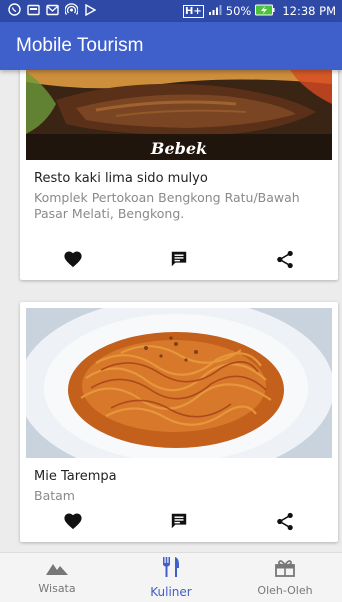  What do you see at coordinates (179, 115) in the screenshot?
I see `culinary-photo: Bebek` at bounding box center [179, 115].